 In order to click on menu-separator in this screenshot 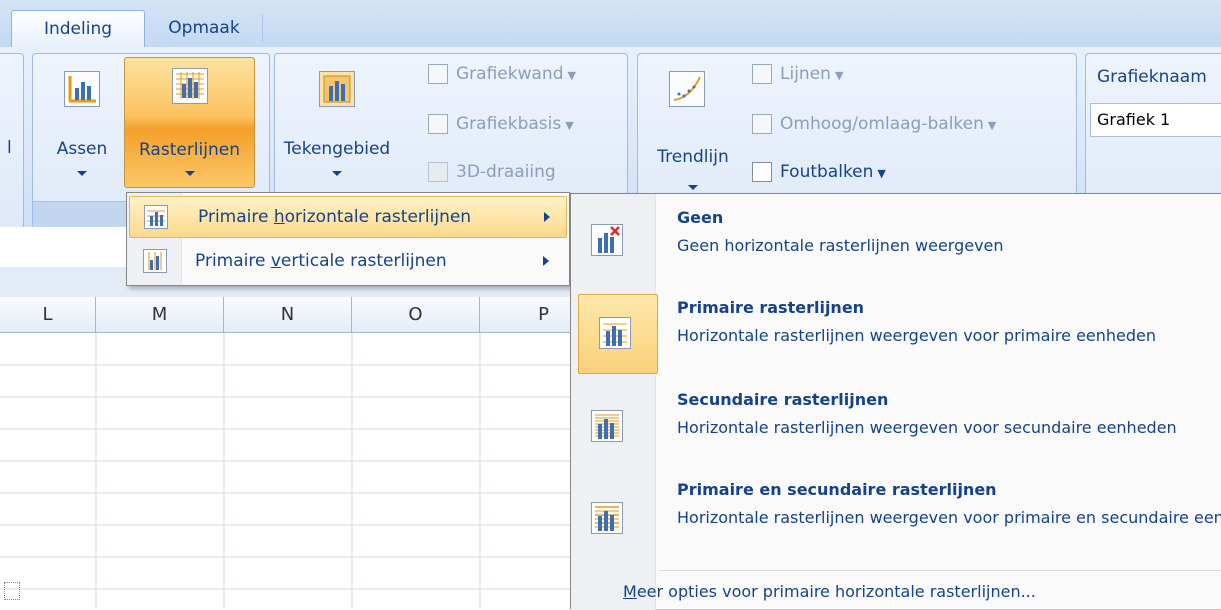, I will do `click(940, 570)`.